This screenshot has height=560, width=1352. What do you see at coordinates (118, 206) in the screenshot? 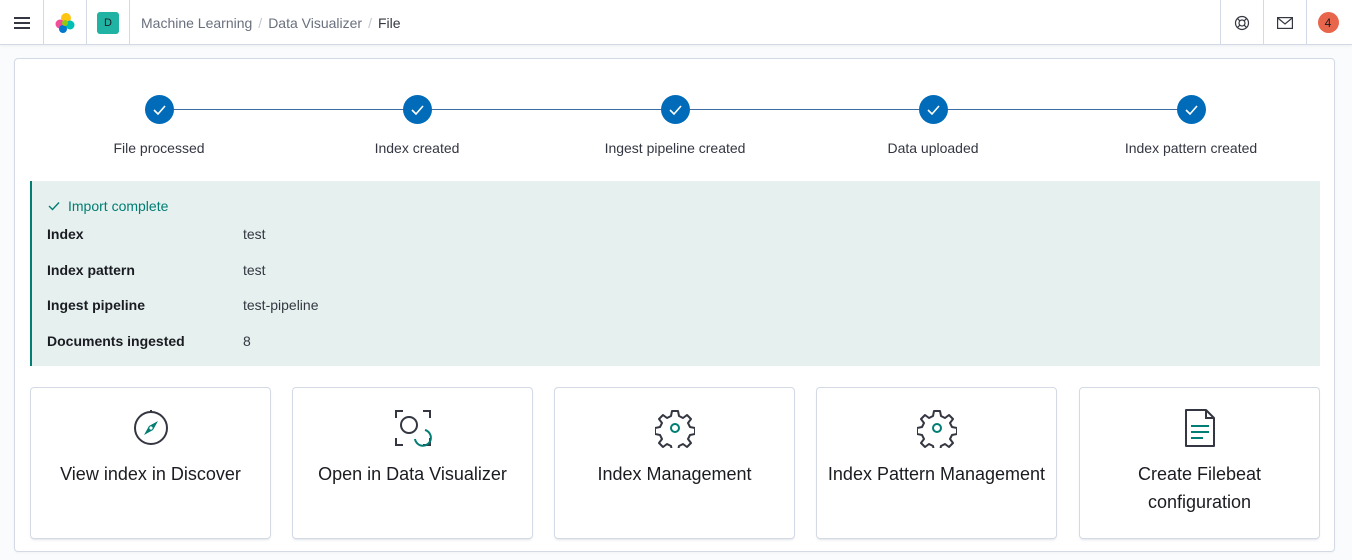
I see `callout-title-text: Import complete` at bounding box center [118, 206].